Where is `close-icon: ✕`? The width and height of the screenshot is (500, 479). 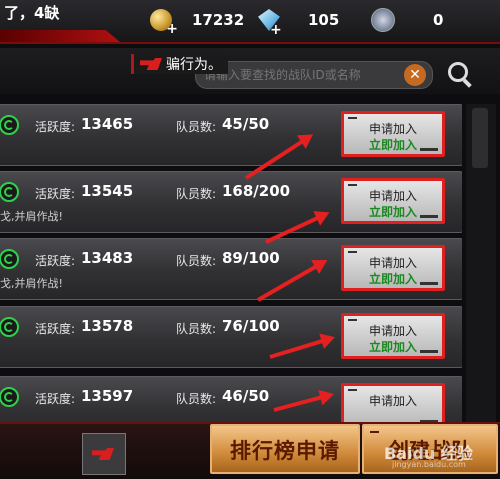
close-icon: ✕ is located at coordinates (415, 75).